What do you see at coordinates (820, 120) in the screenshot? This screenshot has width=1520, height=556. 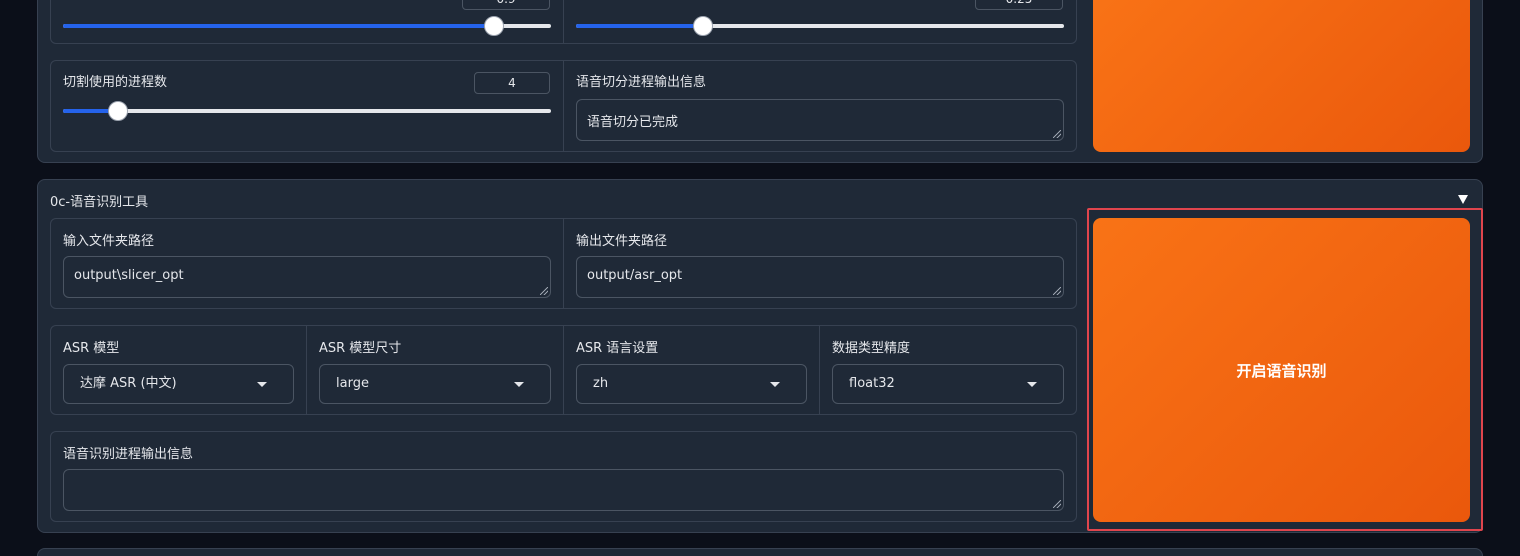 I see `slice-output-field: 语音切分已完成` at bounding box center [820, 120].